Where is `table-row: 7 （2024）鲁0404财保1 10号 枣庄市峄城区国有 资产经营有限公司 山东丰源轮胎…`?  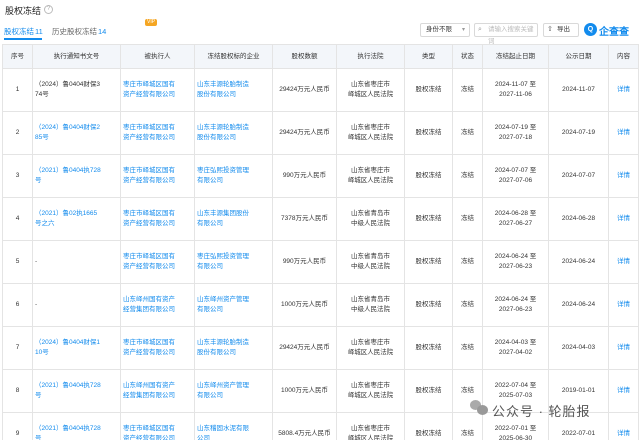 table-row: 7 （2024）鲁0404财保1 10号 枣庄市峄城区国有 资产经营有限公司 山东丰源轮胎… is located at coordinates (320, 348).